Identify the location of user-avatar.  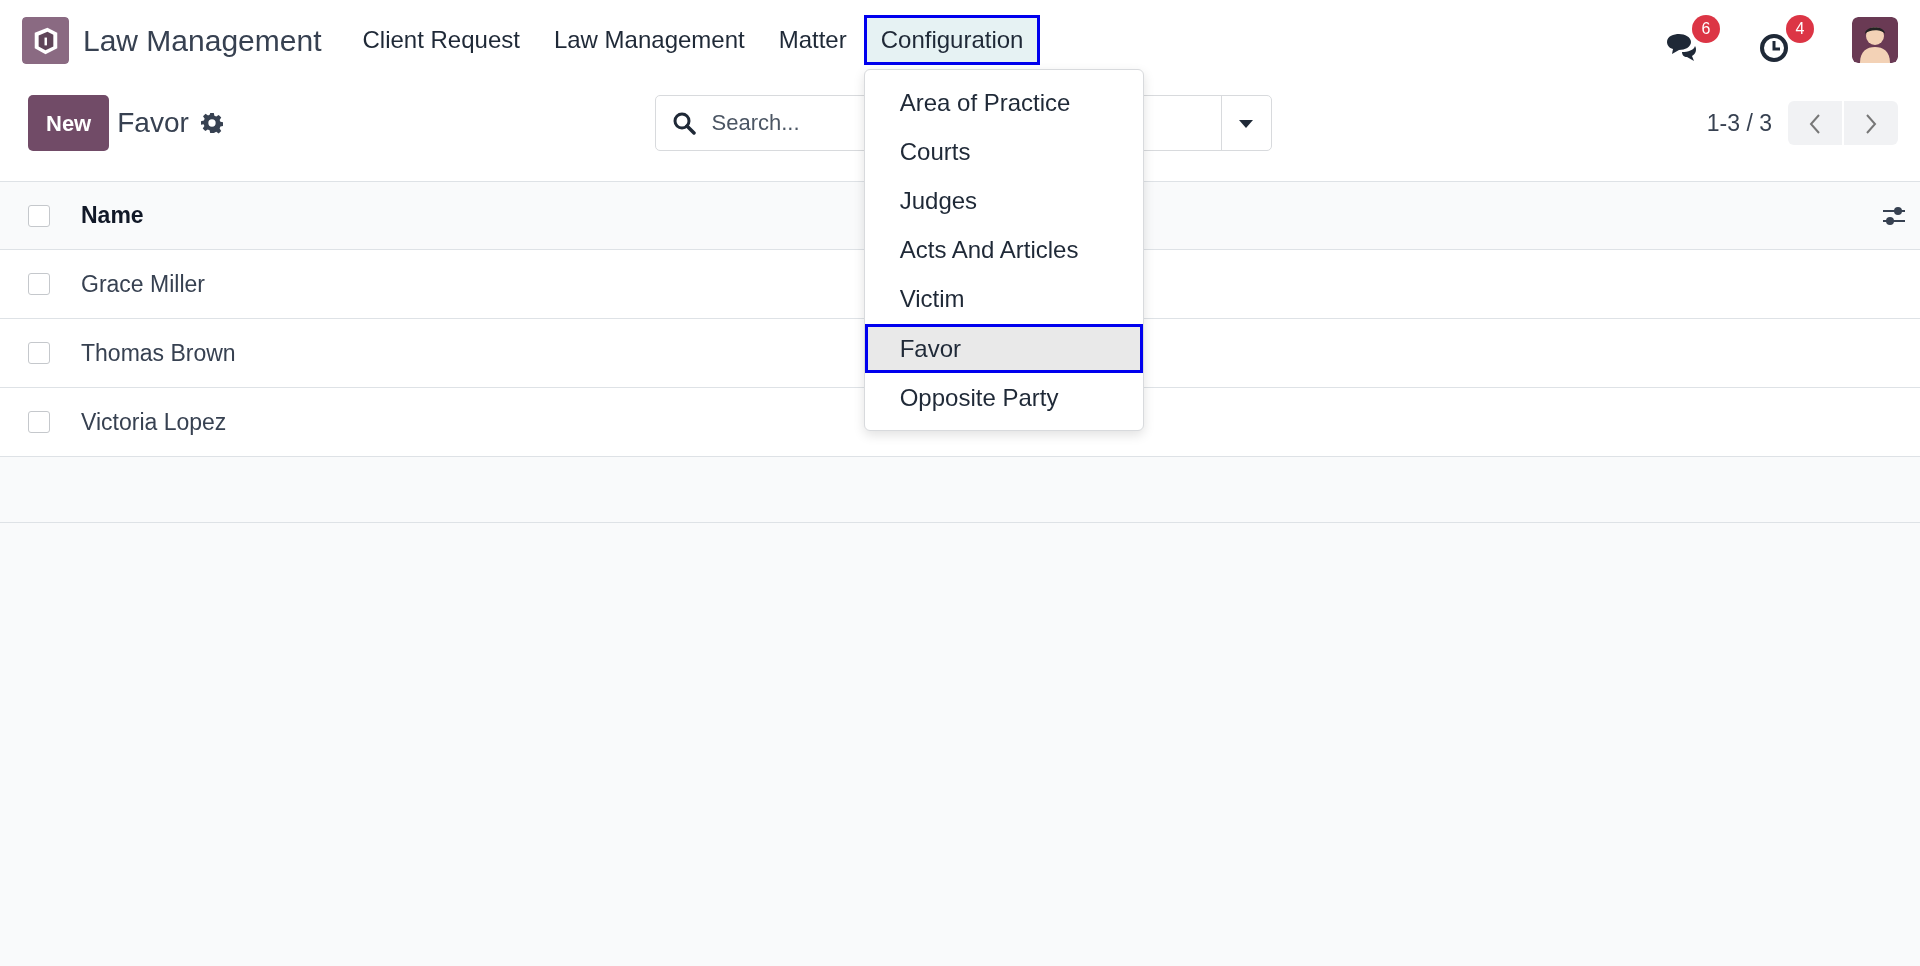
(1875, 40).